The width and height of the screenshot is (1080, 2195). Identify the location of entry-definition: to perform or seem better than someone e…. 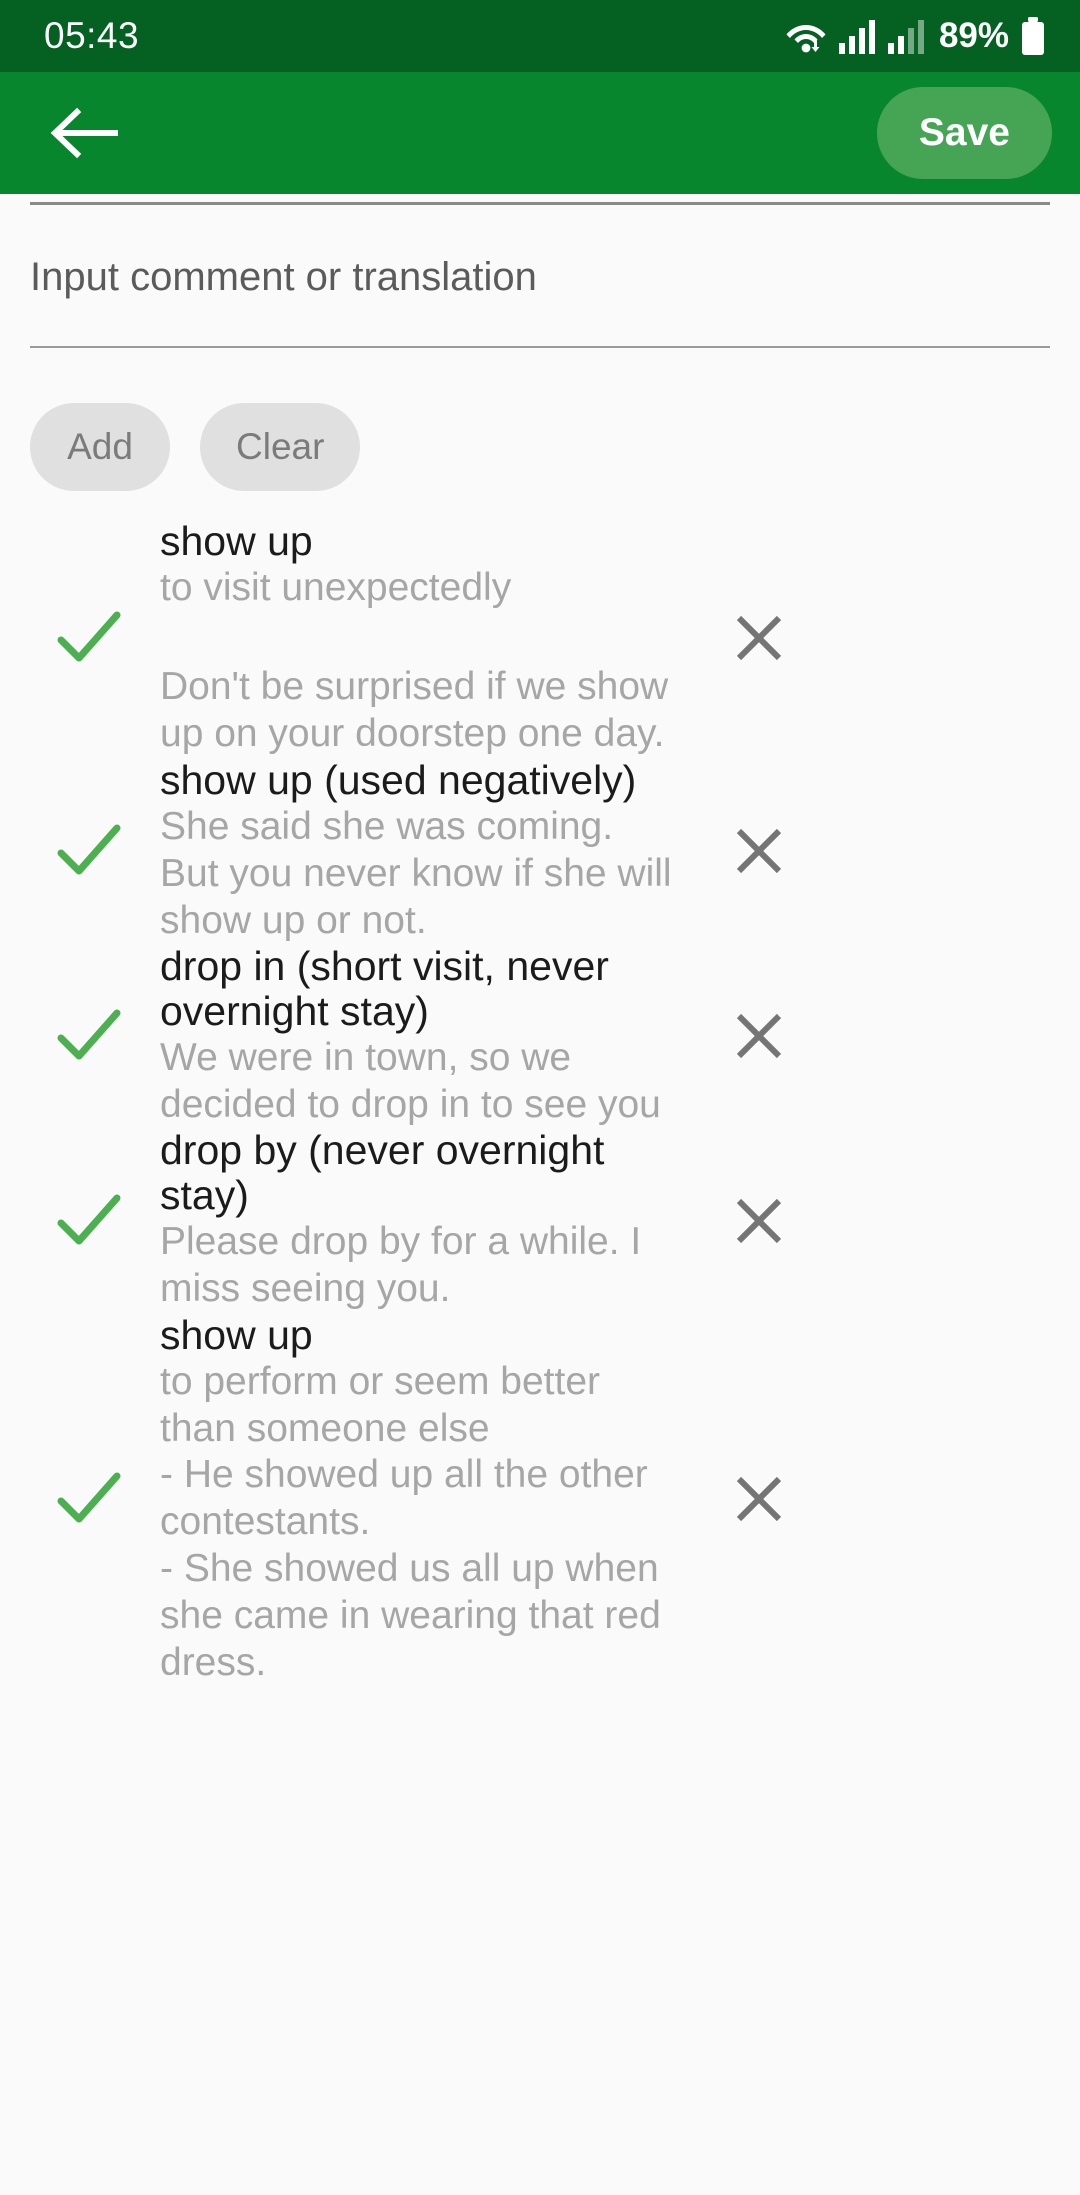
(380, 1404).